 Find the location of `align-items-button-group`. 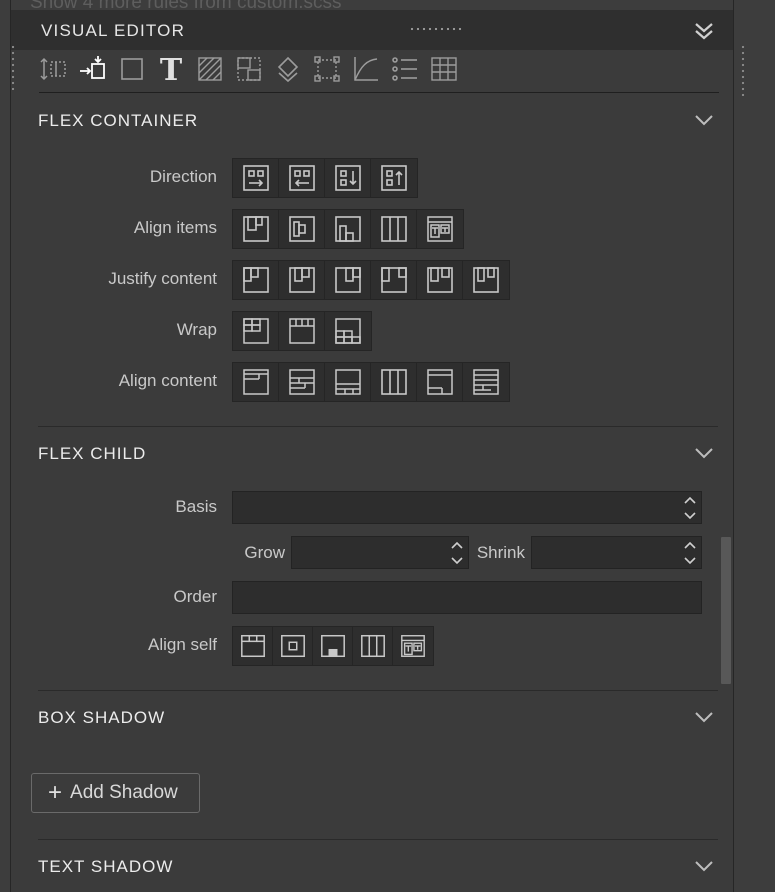

align-items-button-group is located at coordinates (348, 229).